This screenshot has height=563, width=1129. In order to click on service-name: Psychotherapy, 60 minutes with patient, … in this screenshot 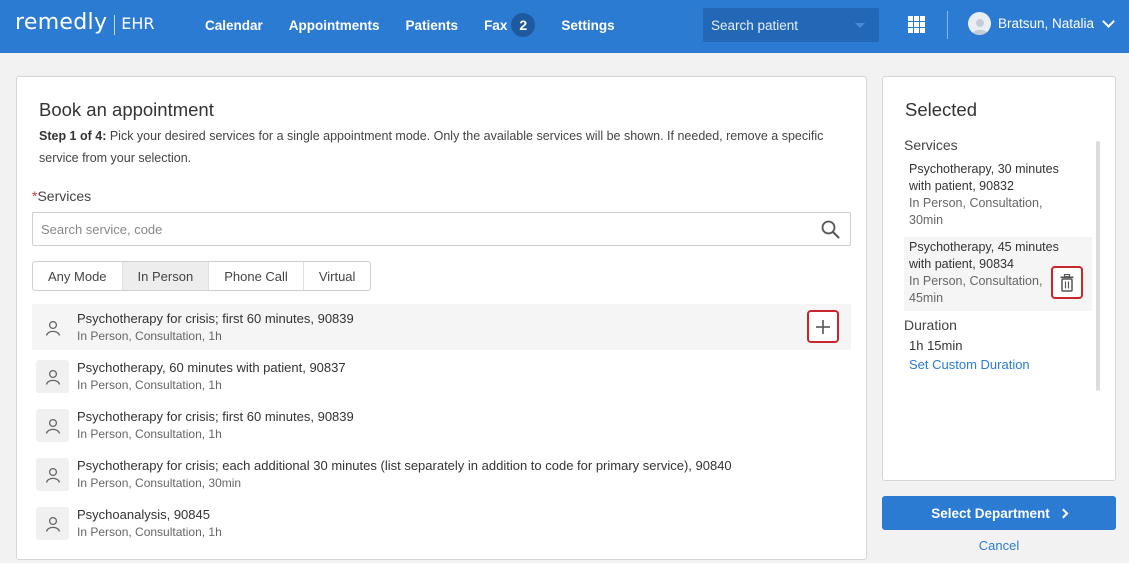, I will do `click(211, 367)`.